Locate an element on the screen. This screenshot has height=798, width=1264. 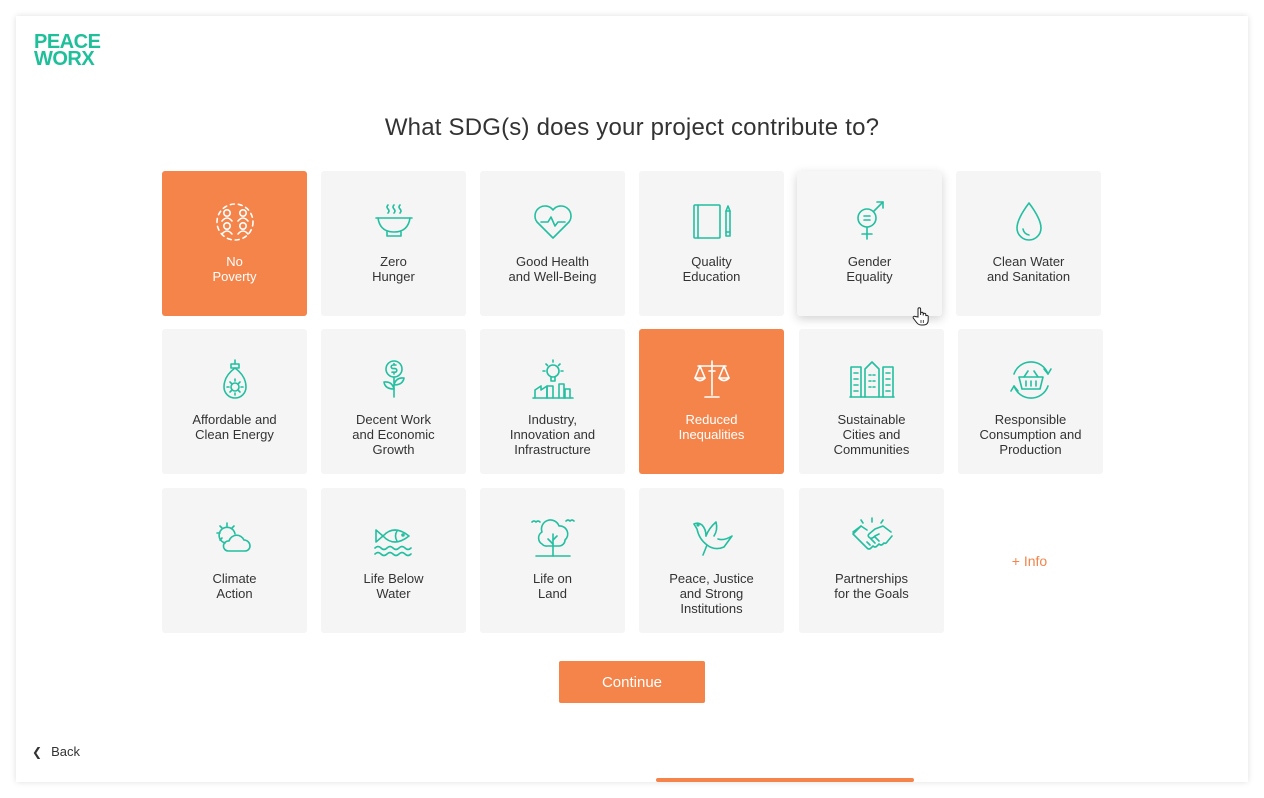
sdg-tile-partnerships: Partnerships for the Goals is located at coordinates (871, 560).